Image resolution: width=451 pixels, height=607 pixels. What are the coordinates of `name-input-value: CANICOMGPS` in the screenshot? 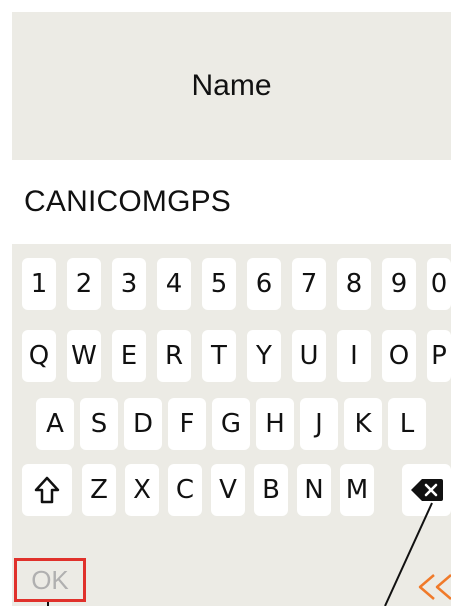 It's located at (128, 201).